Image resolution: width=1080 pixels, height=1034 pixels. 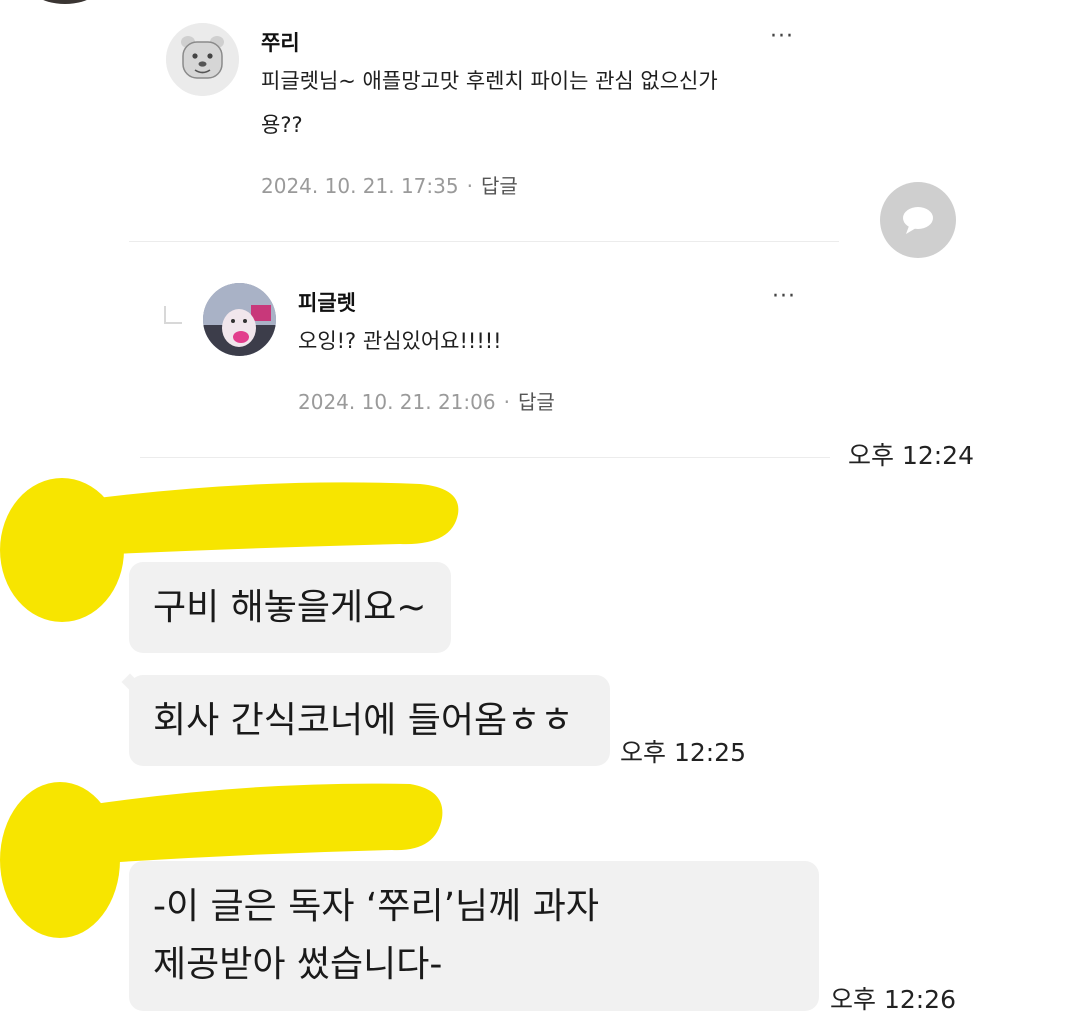 What do you see at coordinates (280, 42) in the screenshot?
I see `comment-author: 쭈리` at bounding box center [280, 42].